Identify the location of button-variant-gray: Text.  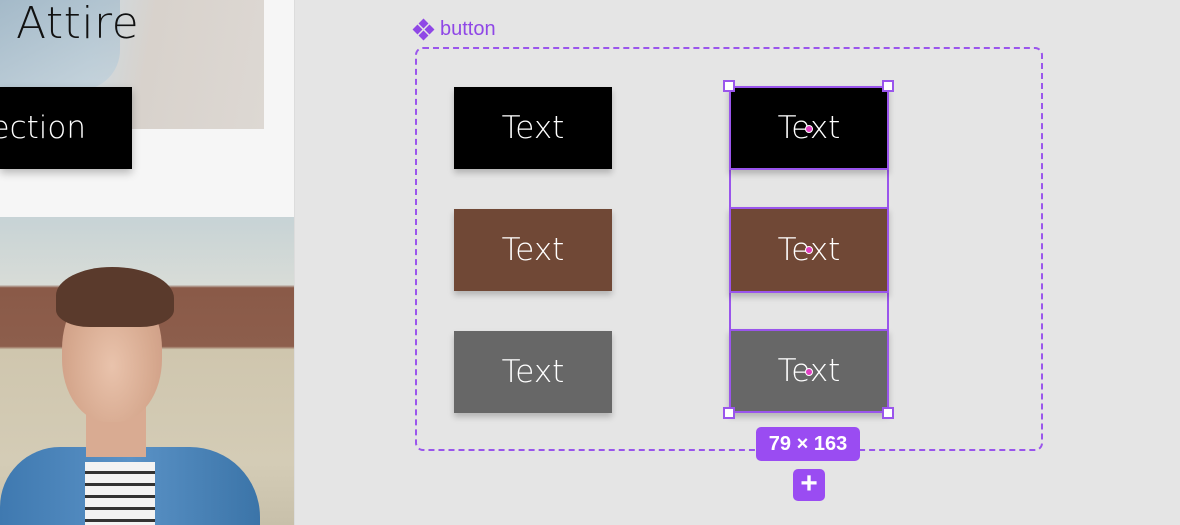
(533, 372).